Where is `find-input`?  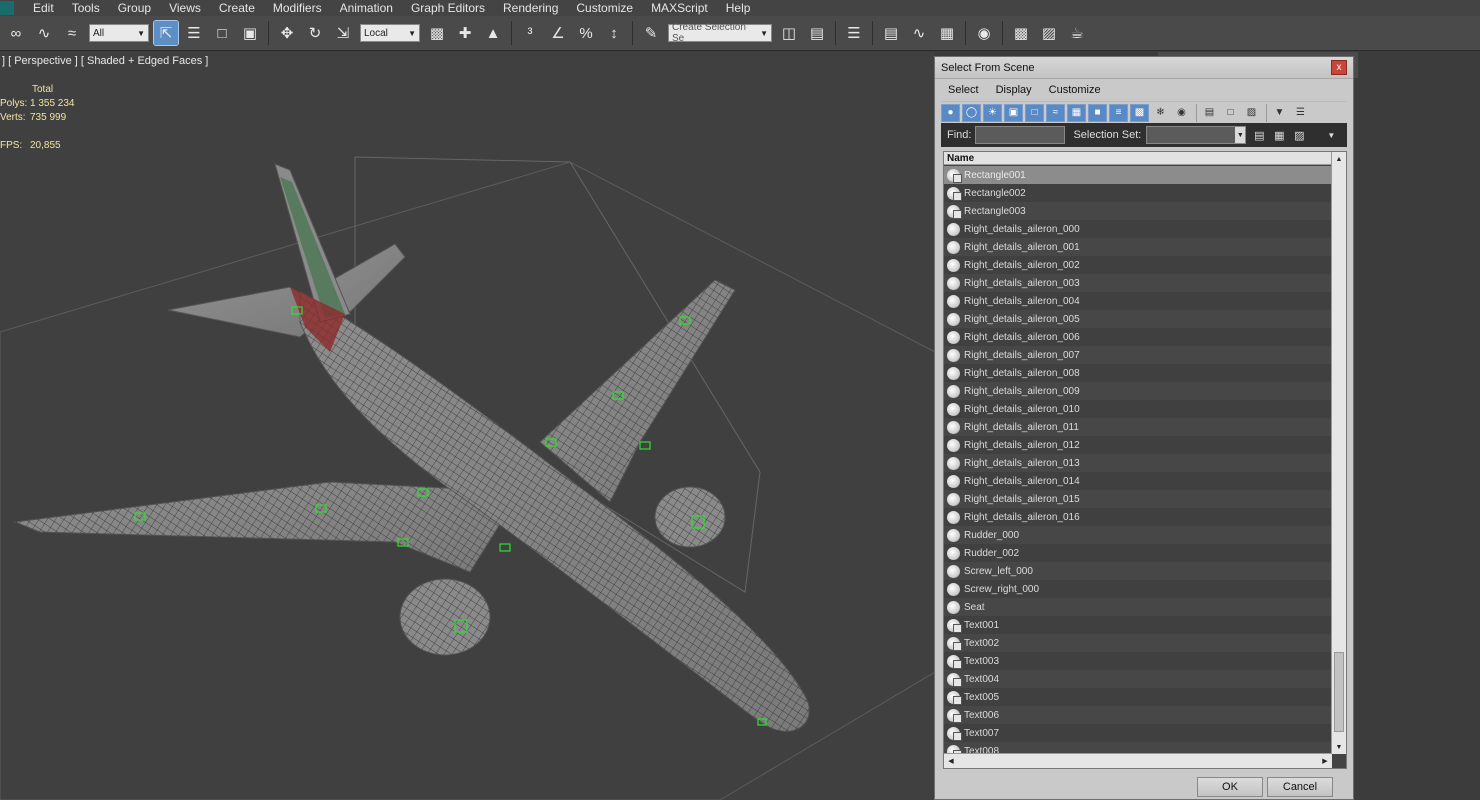
find-input is located at coordinates (1020, 135).